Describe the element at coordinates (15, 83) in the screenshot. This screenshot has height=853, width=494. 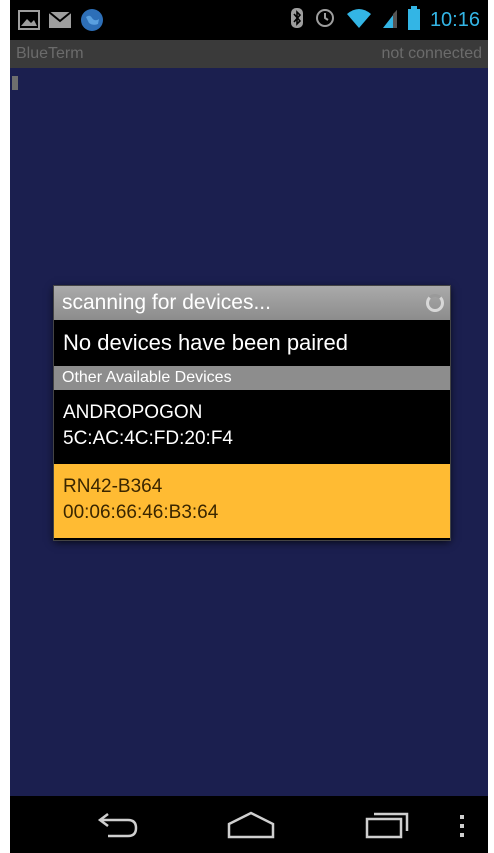
I see `terminal-cursor` at that location.